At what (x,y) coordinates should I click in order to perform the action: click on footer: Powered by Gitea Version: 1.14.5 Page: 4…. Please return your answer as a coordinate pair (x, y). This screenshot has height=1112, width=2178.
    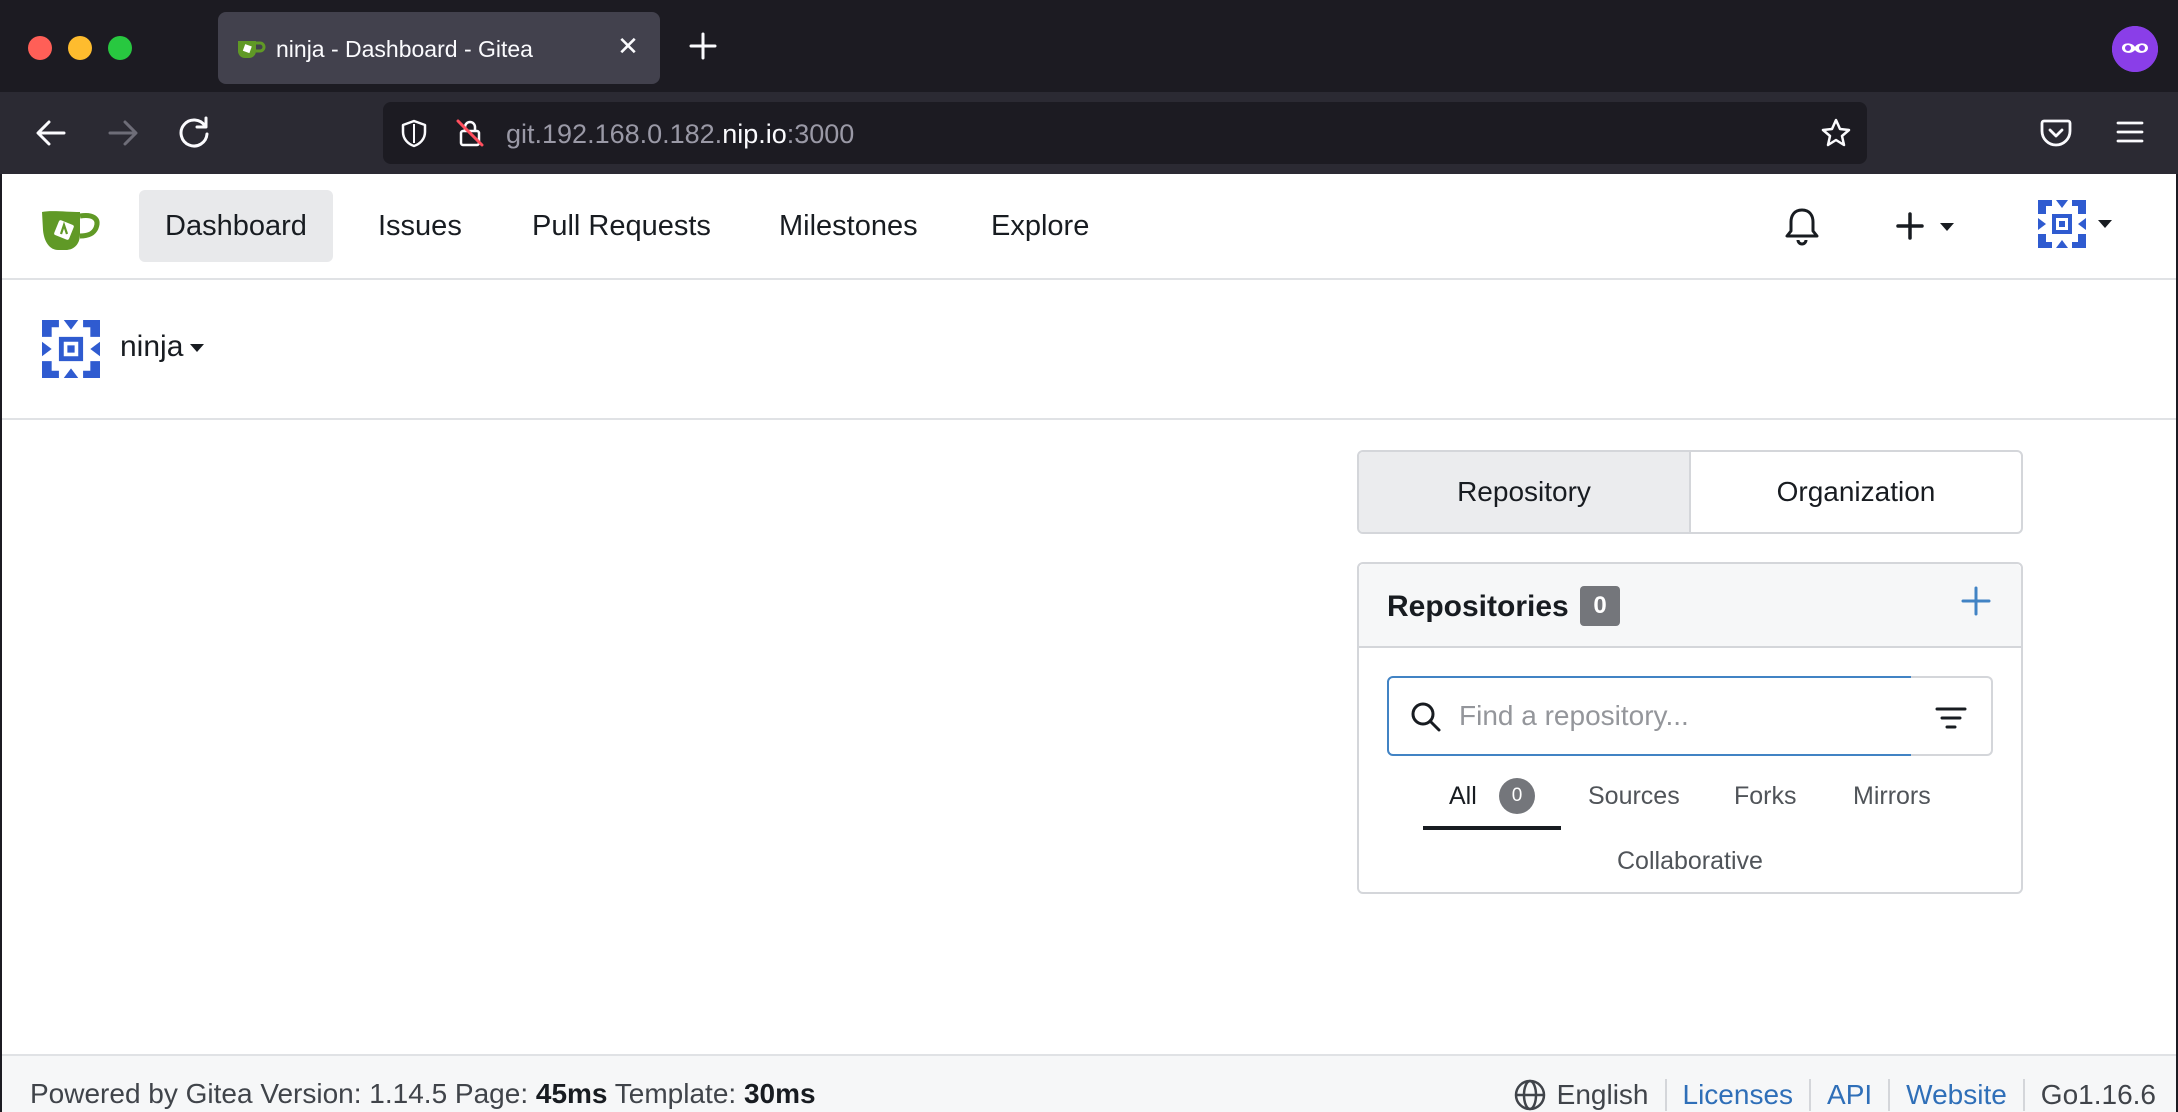
    Looking at the image, I should click on (1089, 1083).